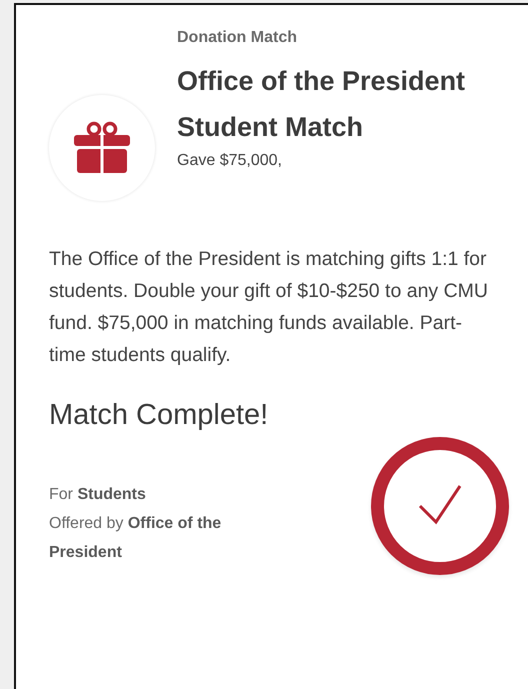 The width and height of the screenshot is (528, 689). What do you see at coordinates (237, 38) in the screenshot?
I see `category-label: Donation Match` at bounding box center [237, 38].